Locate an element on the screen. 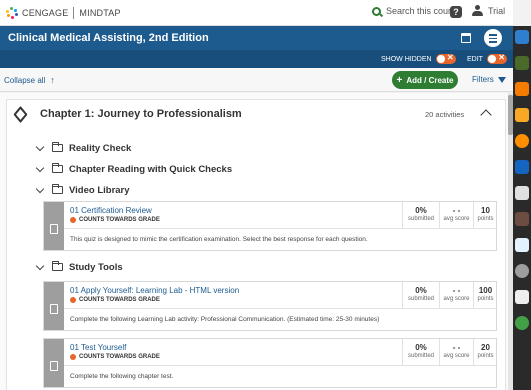 This screenshot has height=390, width=531. app-dock is located at coordinates (522, 208).